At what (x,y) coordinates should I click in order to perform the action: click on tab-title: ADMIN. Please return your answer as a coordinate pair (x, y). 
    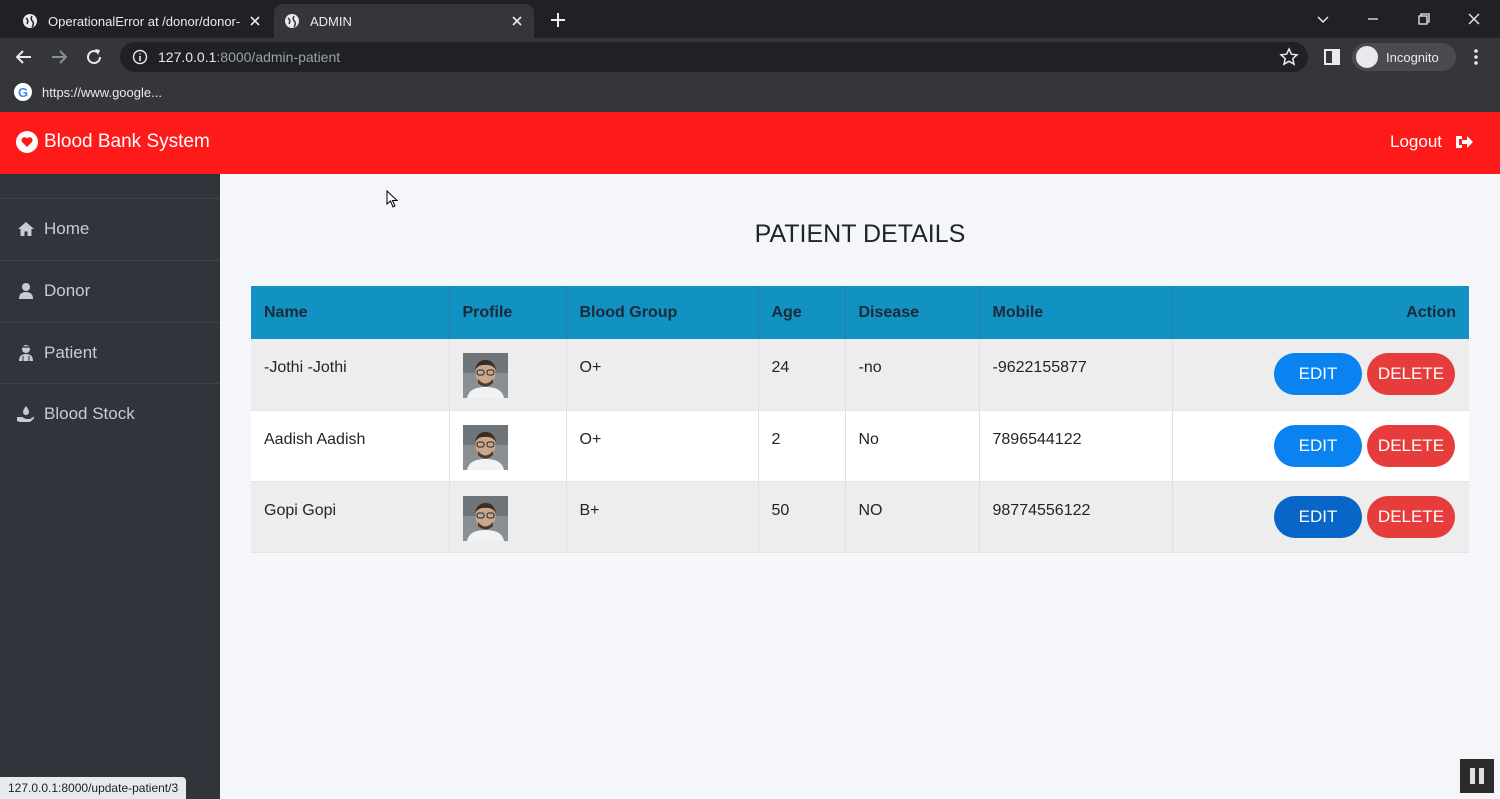
    Looking at the image, I should click on (331, 21).